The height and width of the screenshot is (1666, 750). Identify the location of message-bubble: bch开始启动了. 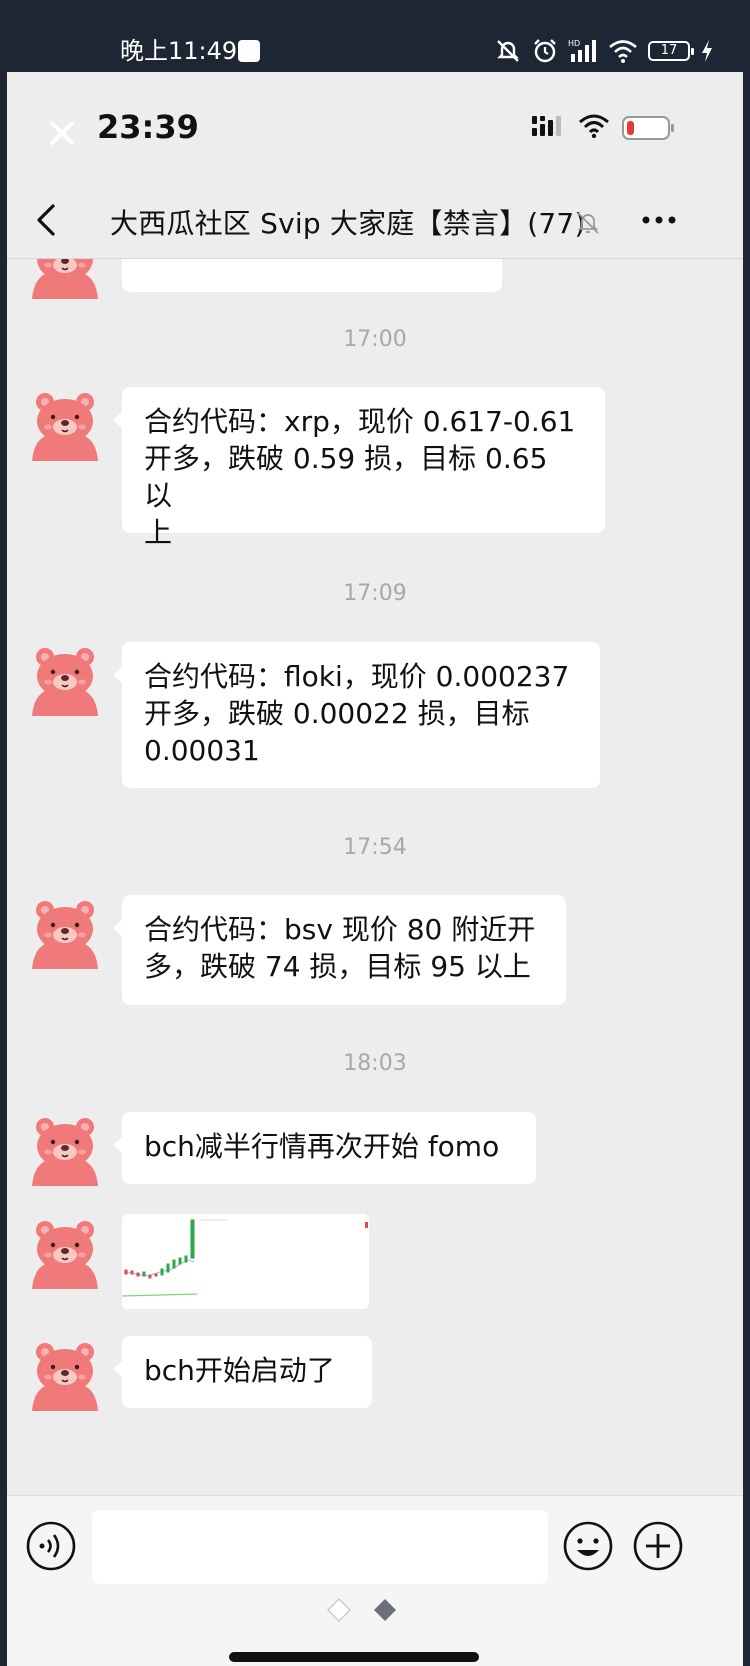
(242, 1372).